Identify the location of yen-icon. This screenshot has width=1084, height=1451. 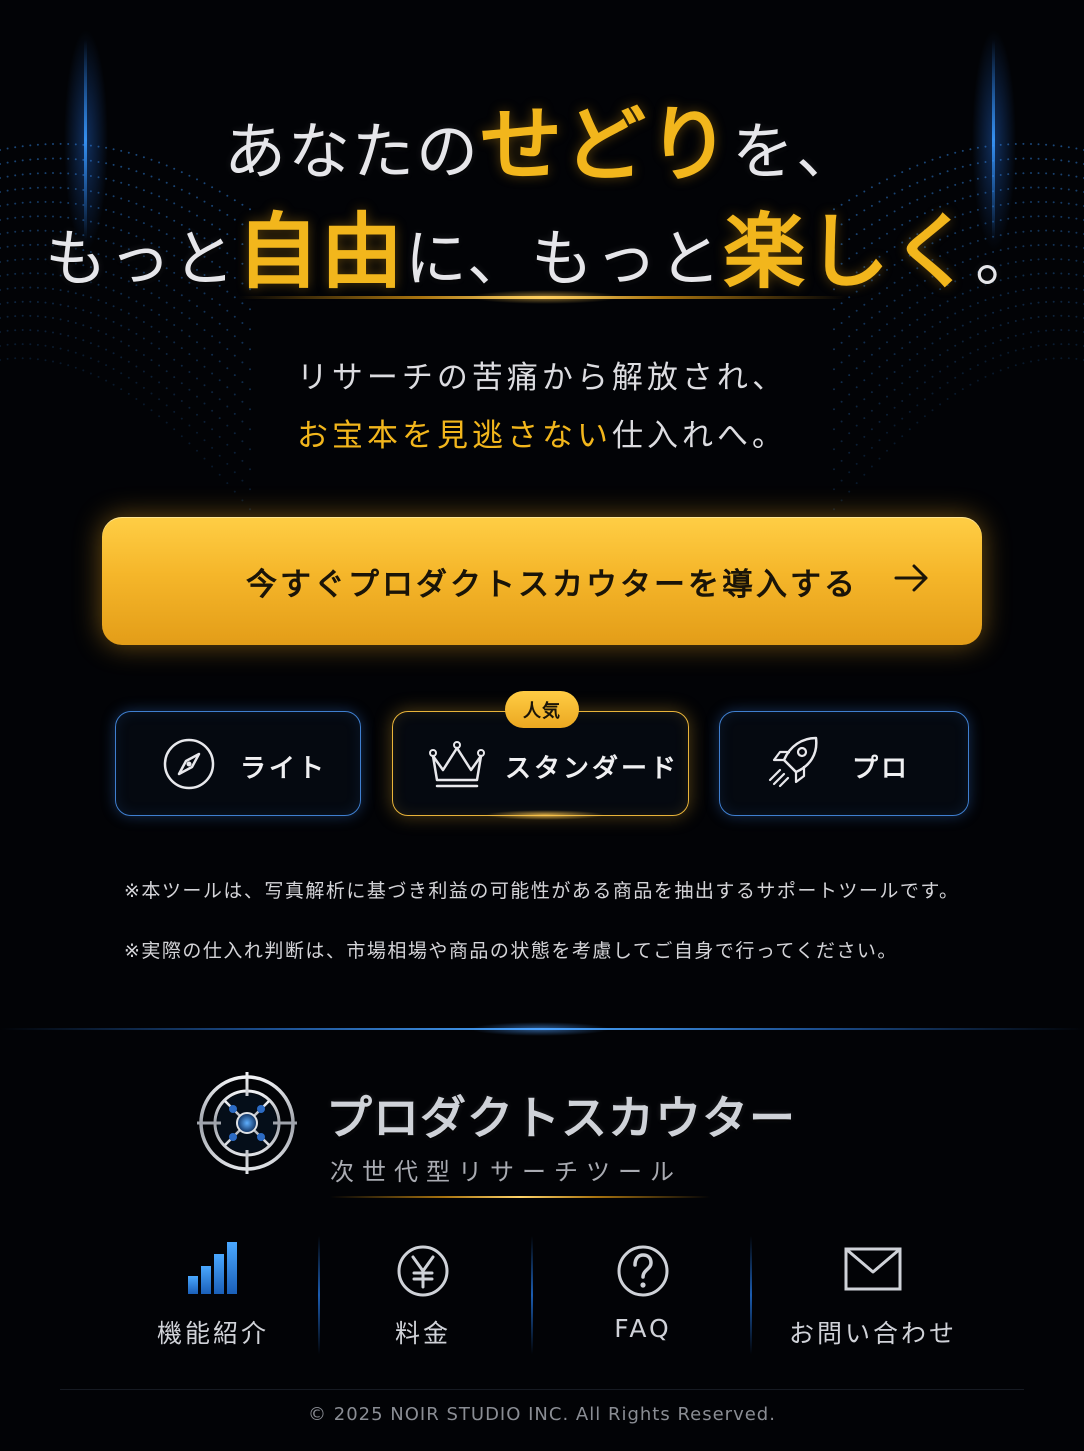
(423, 1271).